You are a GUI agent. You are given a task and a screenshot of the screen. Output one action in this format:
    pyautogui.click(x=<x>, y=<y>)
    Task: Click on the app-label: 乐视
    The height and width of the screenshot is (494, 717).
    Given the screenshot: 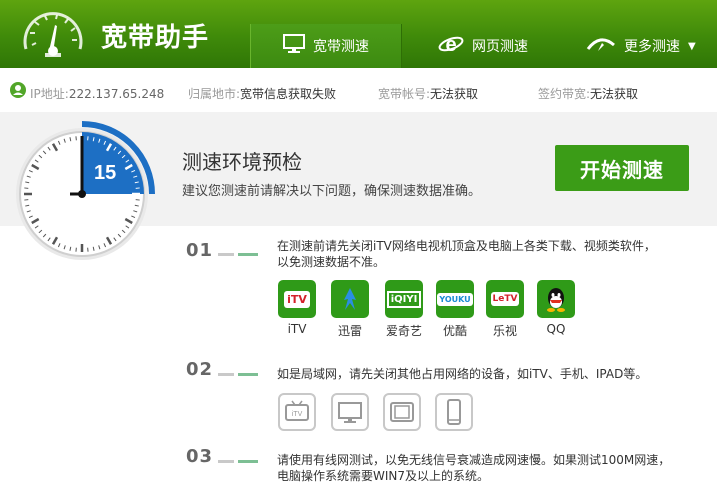 What is the action you would take?
    pyautogui.click(x=504, y=331)
    